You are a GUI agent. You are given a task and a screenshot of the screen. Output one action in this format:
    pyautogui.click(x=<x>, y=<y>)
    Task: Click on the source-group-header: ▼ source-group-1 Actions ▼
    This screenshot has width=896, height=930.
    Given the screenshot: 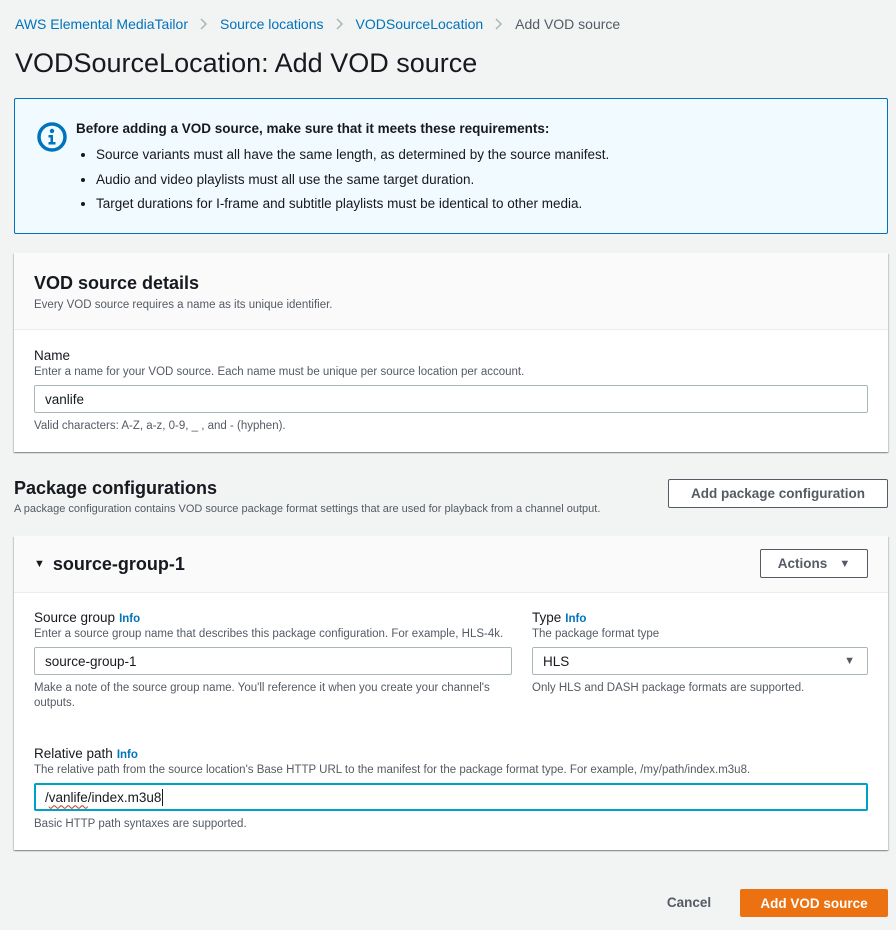 What is the action you would take?
    pyautogui.click(x=451, y=564)
    